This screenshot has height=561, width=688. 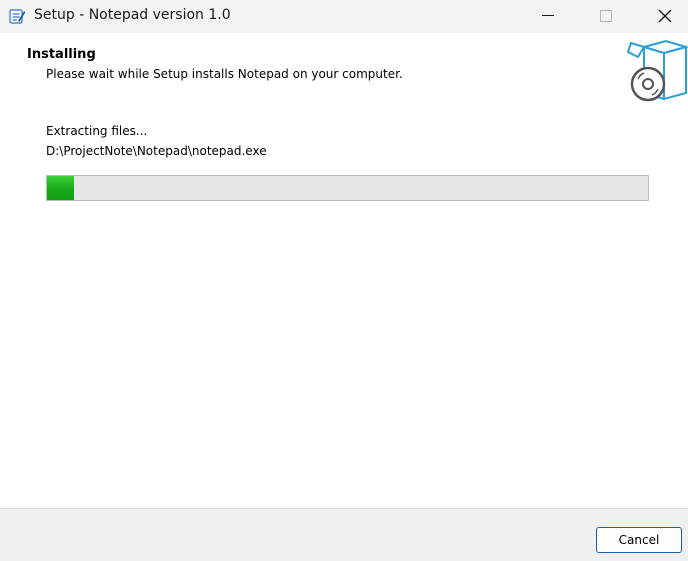 What do you see at coordinates (344, 16) in the screenshot?
I see `title-bar: Setup - Notepad version 1.0` at bounding box center [344, 16].